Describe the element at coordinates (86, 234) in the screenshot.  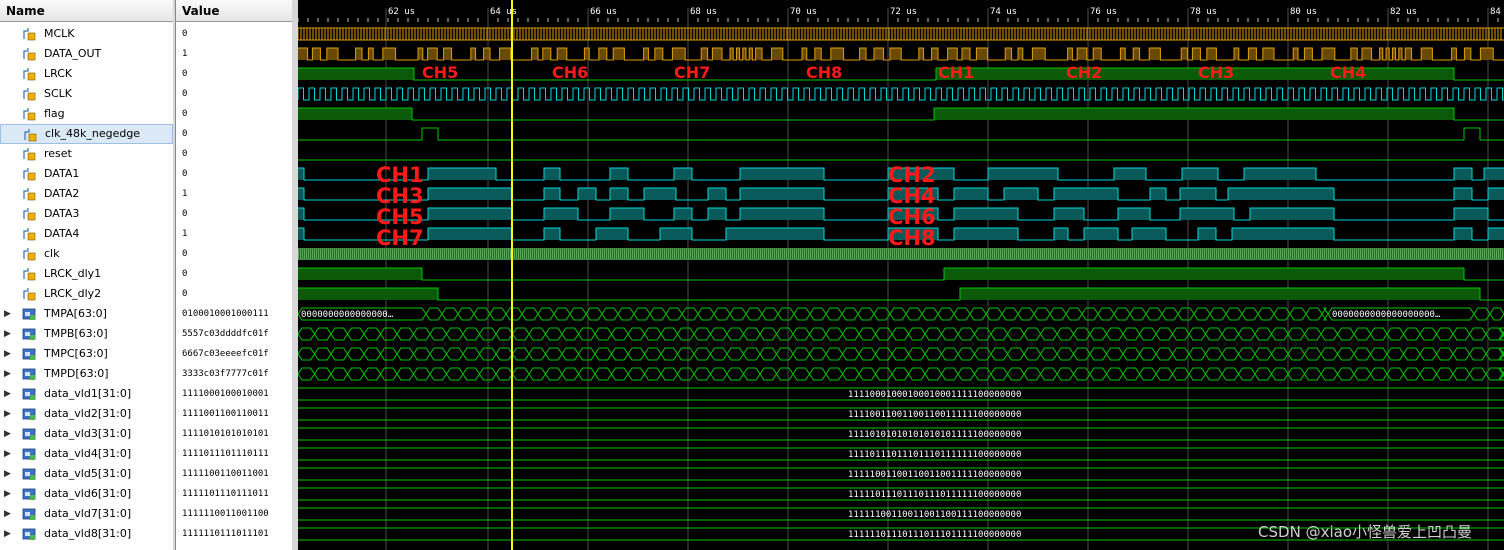
I see `signal-row: DATA4` at that location.